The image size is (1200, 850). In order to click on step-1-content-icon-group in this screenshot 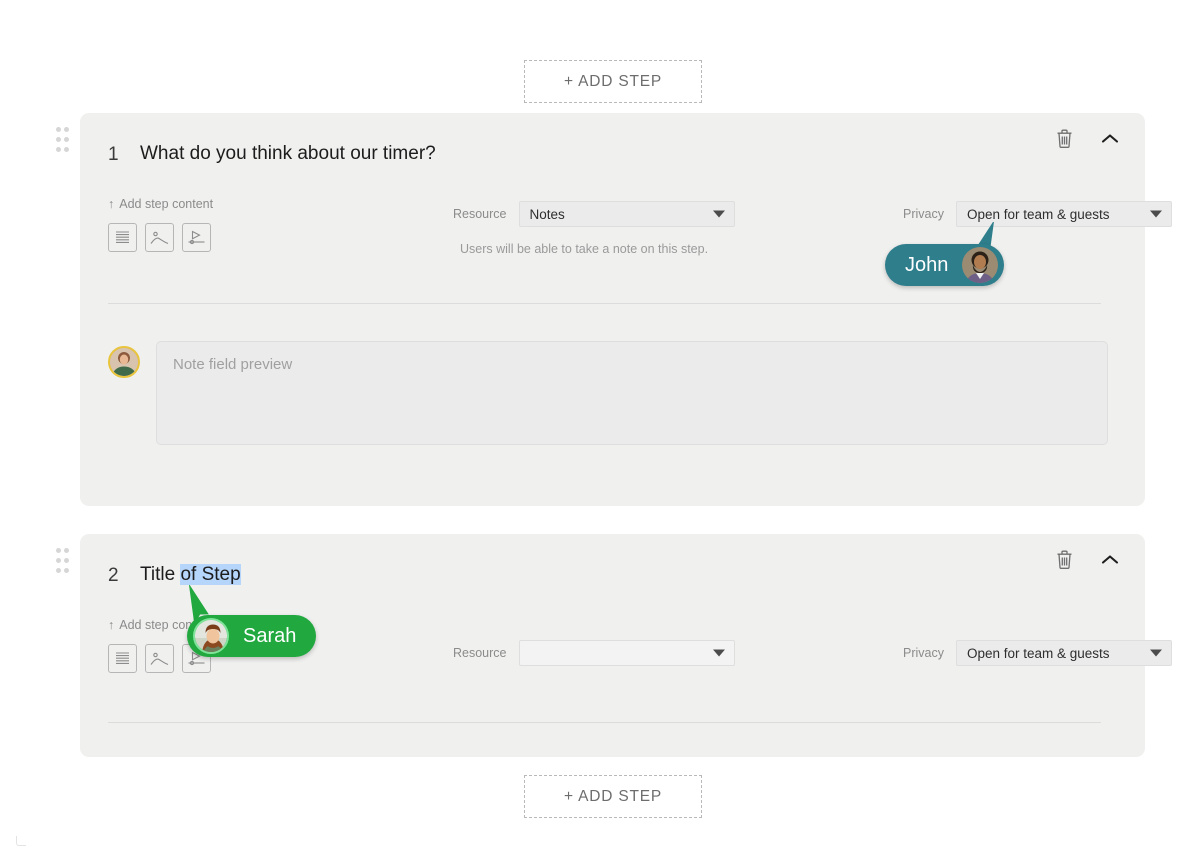, I will do `click(160, 237)`.